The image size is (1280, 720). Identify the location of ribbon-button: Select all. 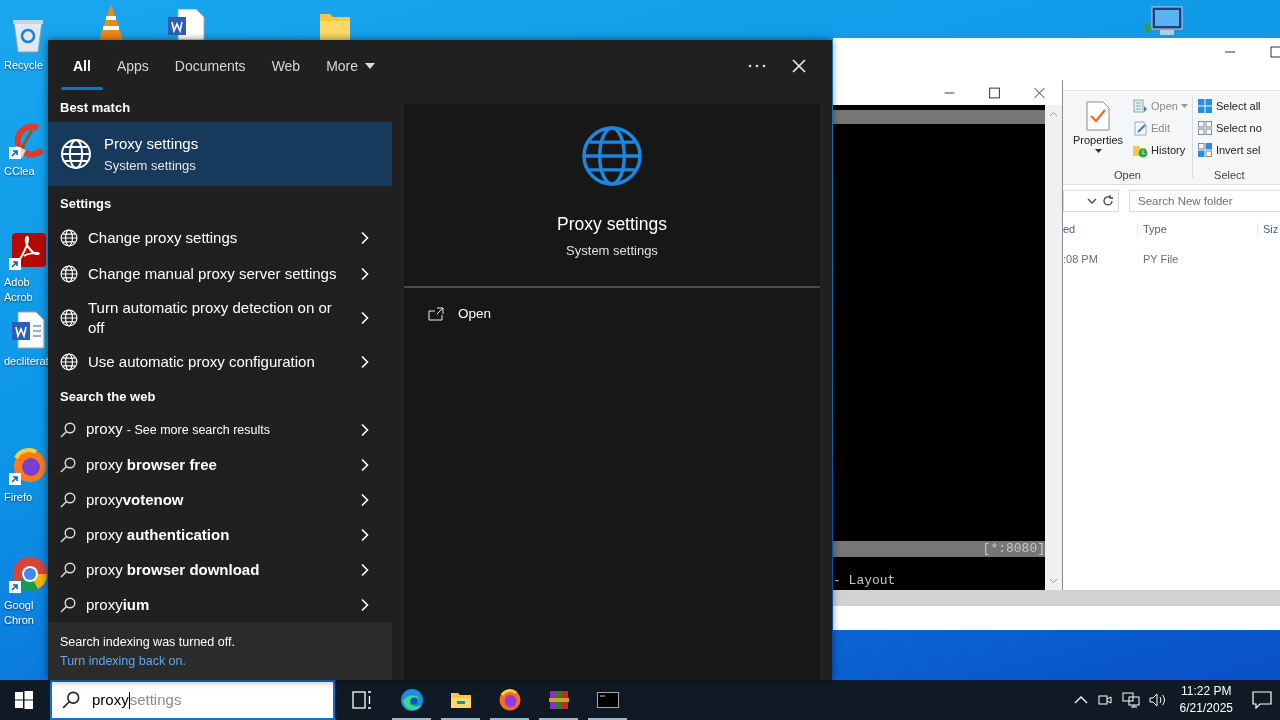
(1229, 106).